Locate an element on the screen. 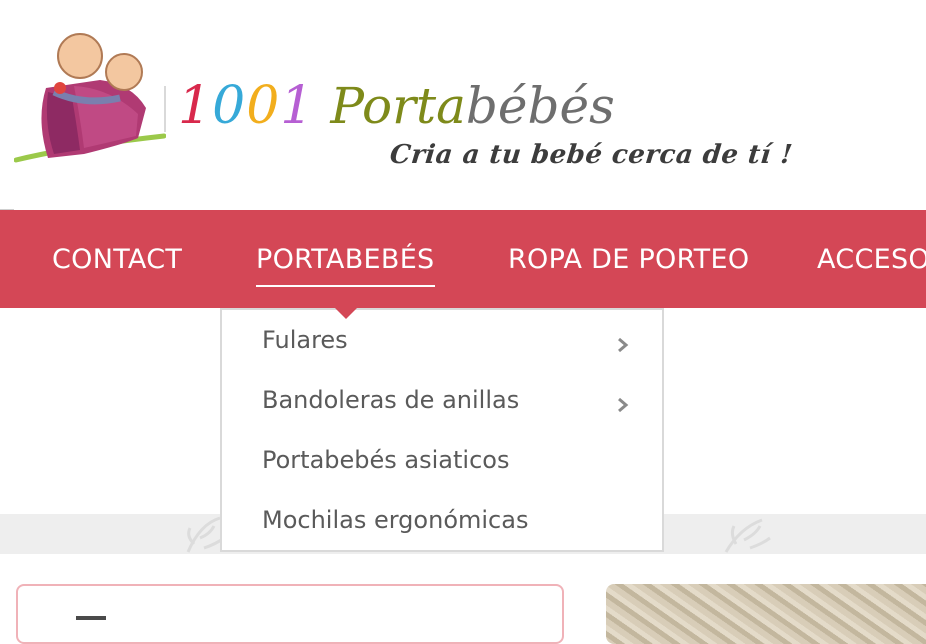 This screenshot has height=644, width=926. site-logo-link is located at coordinates (90, 100).